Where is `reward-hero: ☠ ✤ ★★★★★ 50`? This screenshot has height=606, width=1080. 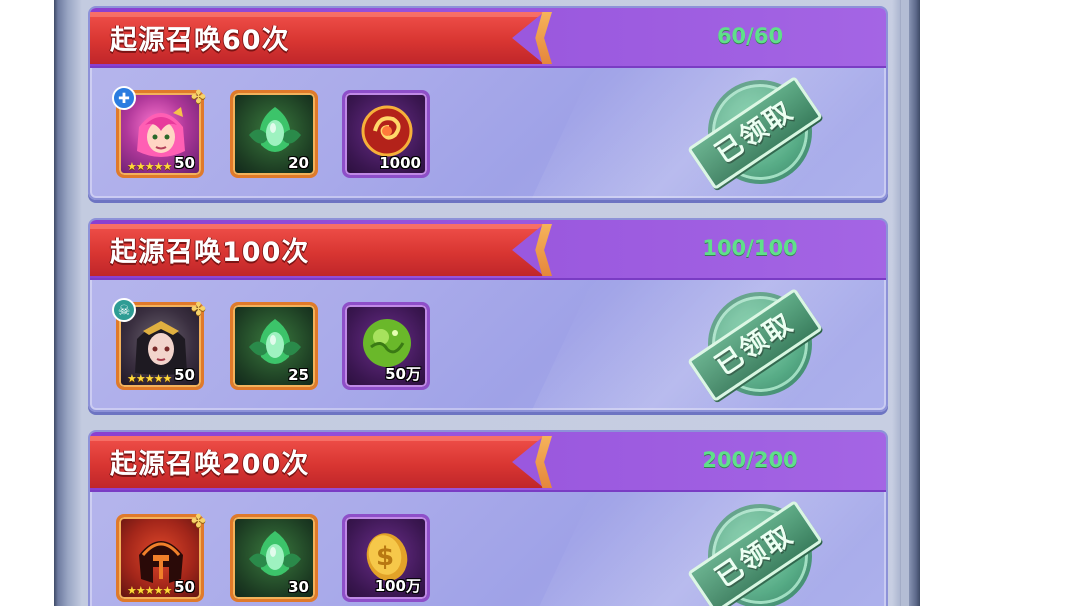 reward-hero: ☠ ✤ ★★★★★ 50 is located at coordinates (159, 344).